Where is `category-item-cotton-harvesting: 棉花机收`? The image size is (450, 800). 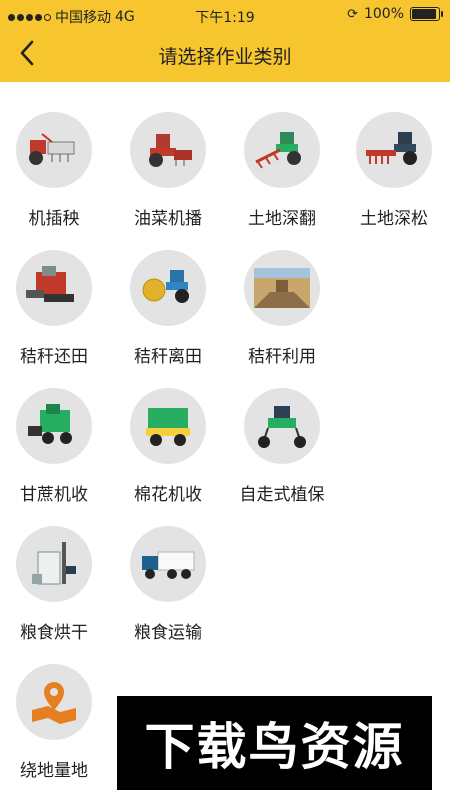
category-item-cotton-harvesting: 棉花机收 is located at coordinates (170, 443).